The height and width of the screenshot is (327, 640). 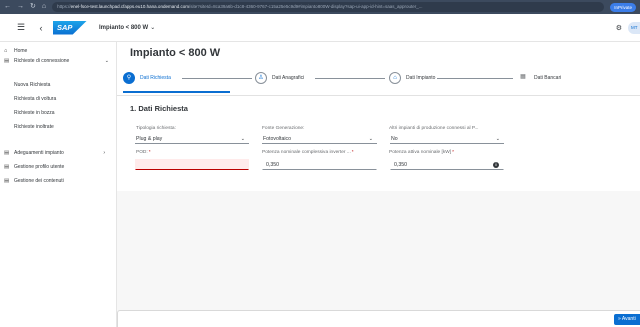 What do you see at coordinates (149, 139) in the screenshot?
I see `tipologia-value: Plug & play` at bounding box center [149, 139].